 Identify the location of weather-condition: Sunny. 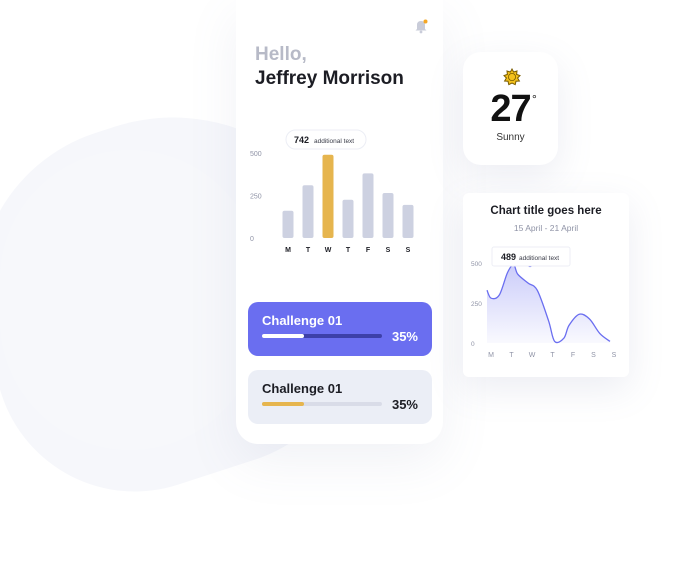
(510, 137).